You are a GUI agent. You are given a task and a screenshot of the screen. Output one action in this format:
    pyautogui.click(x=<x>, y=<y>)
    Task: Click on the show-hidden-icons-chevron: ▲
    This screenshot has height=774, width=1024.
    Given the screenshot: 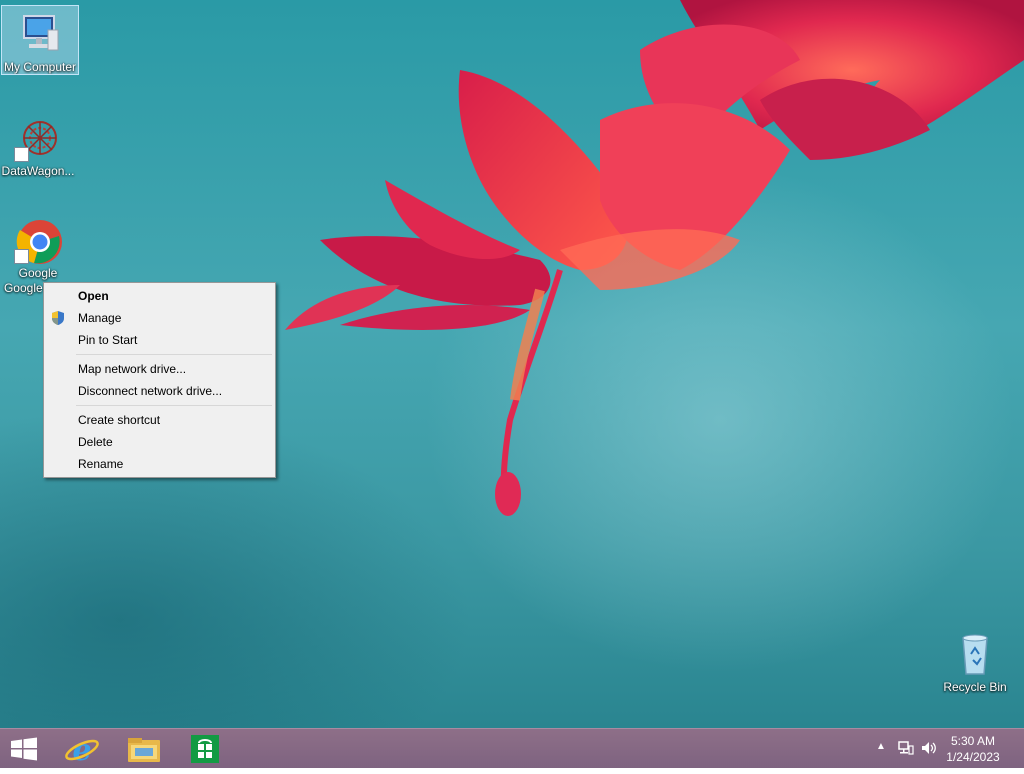 What is the action you would take?
    pyautogui.click(x=881, y=746)
    